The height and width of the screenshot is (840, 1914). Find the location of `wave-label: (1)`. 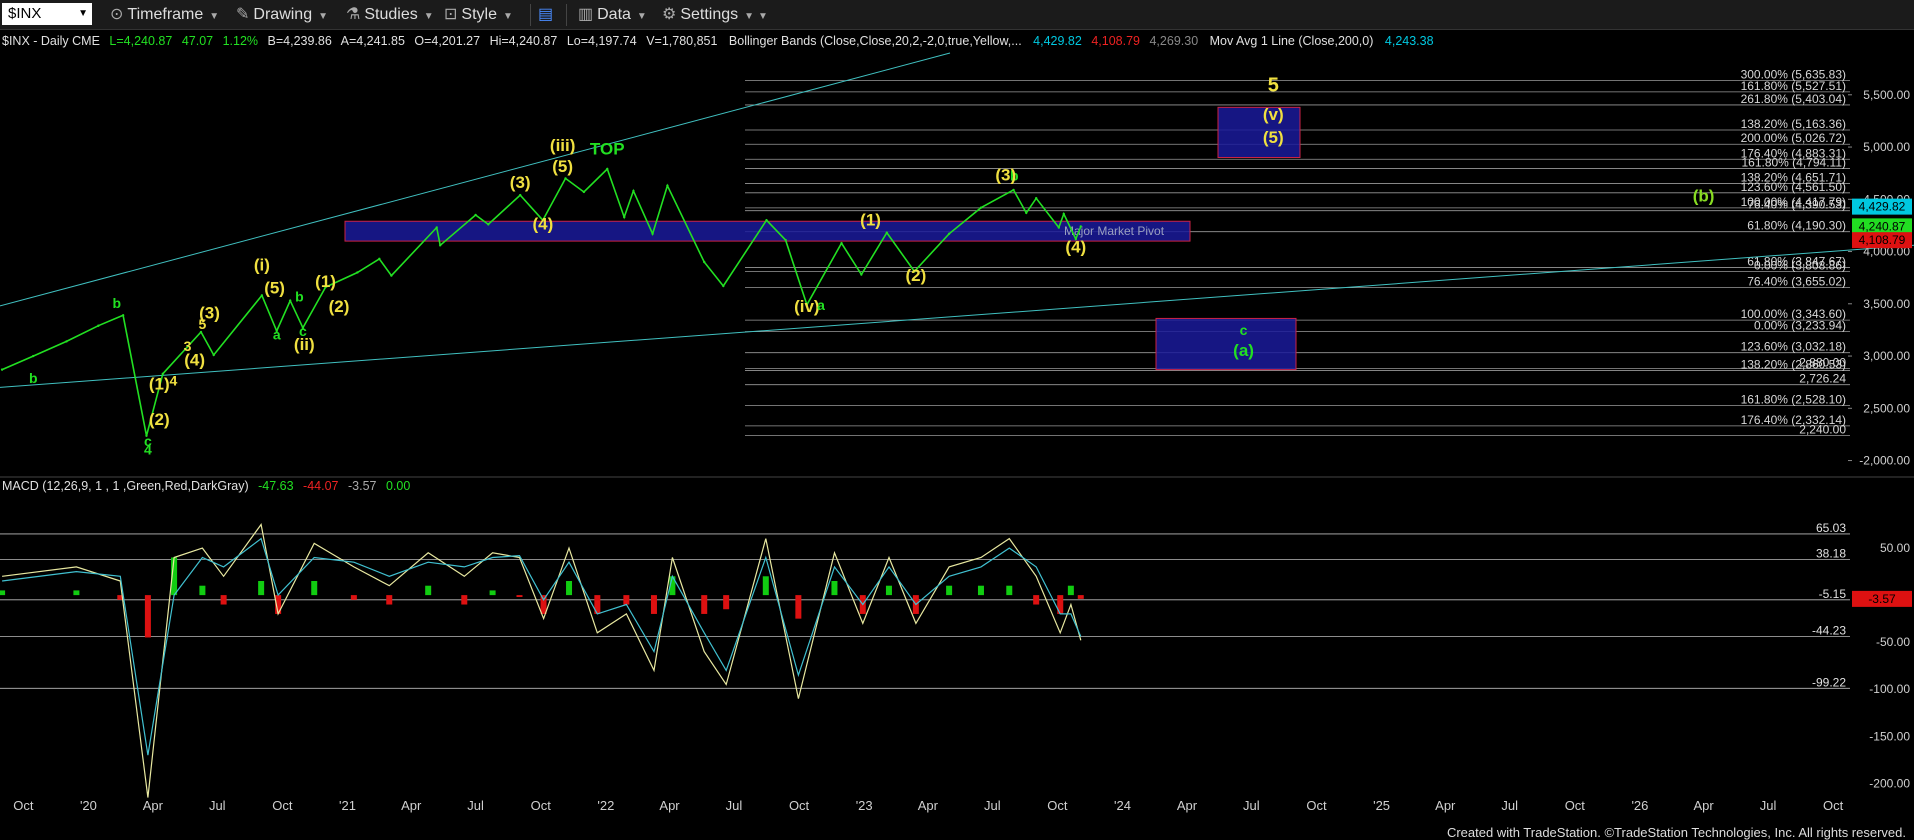

wave-label: (1) is located at coordinates (325, 281).